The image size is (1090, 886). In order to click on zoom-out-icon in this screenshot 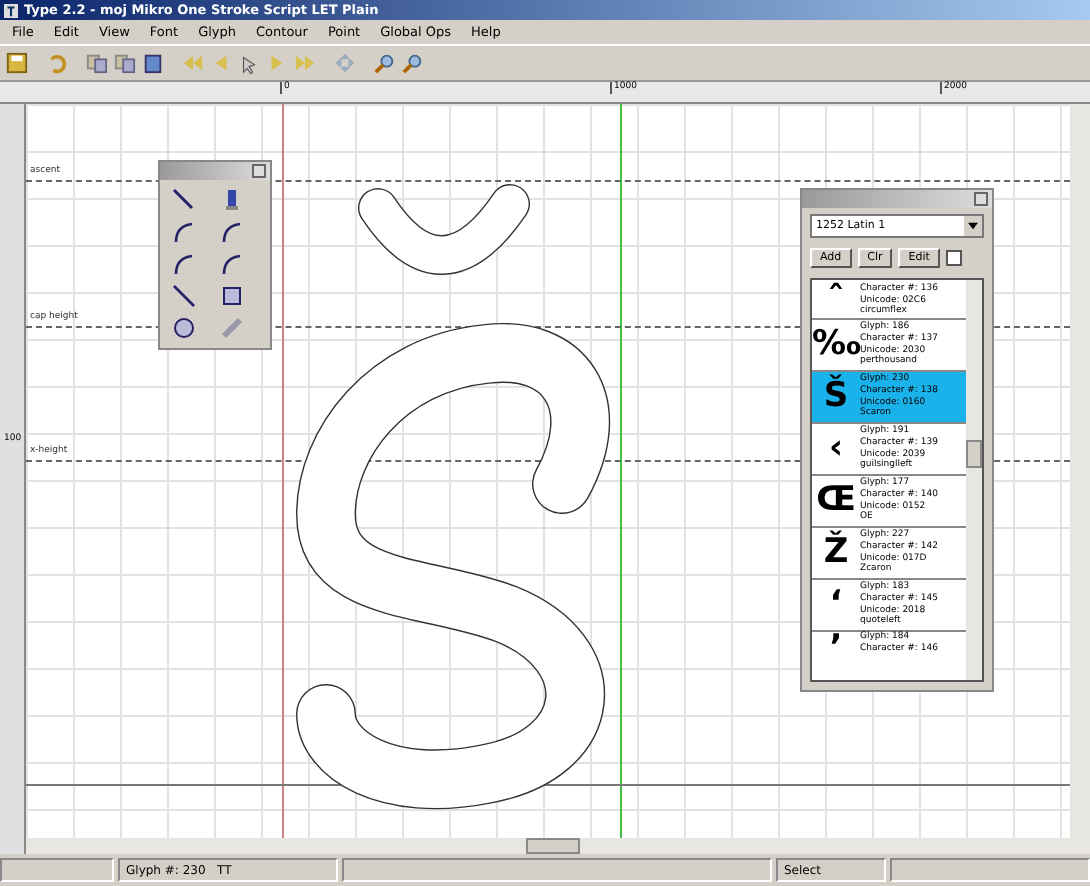, I will do `click(413, 63)`.